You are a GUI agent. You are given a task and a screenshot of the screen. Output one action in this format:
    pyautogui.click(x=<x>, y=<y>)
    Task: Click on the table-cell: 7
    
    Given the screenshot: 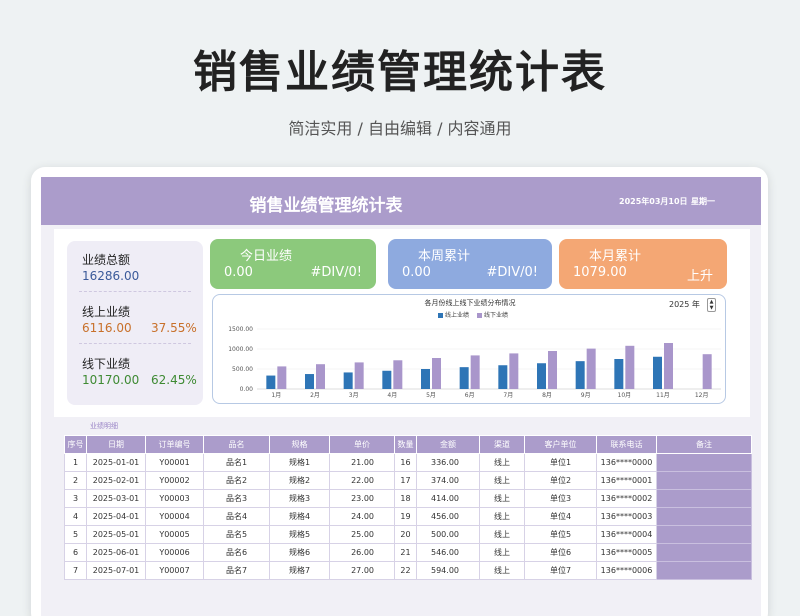 What is the action you would take?
    pyautogui.click(x=75, y=570)
    